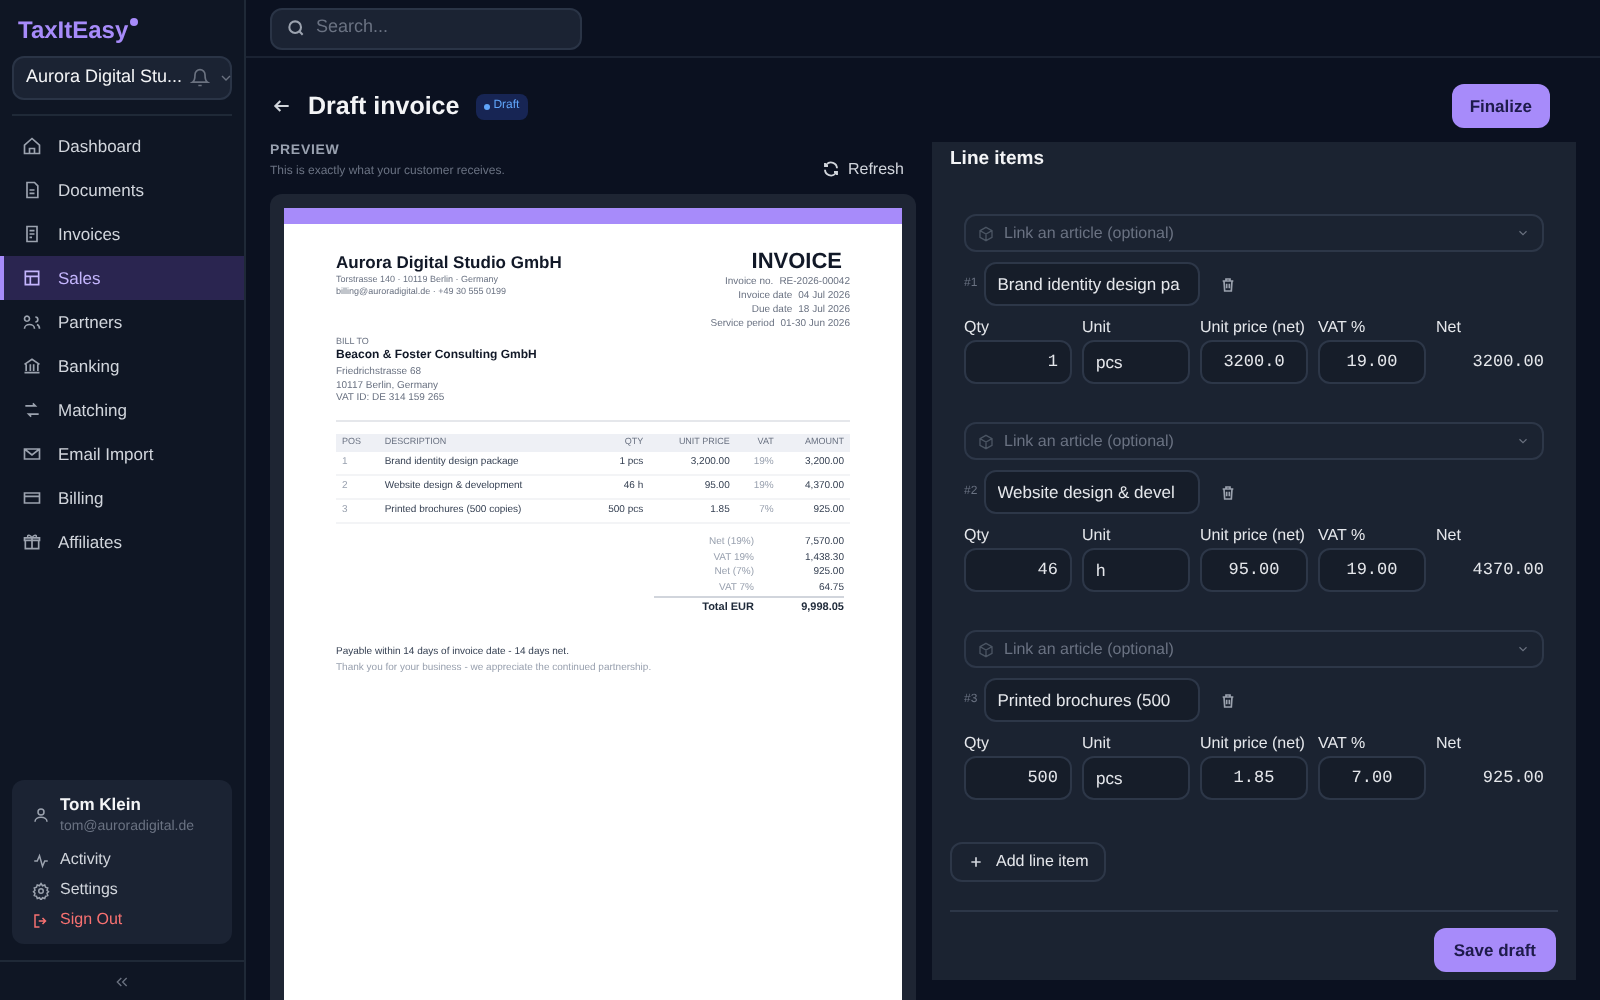 The width and height of the screenshot is (1600, 1000). Describe the element at coordinates (122, 542) in the screenshot. I see `nav-item: Affiliates` at that location.